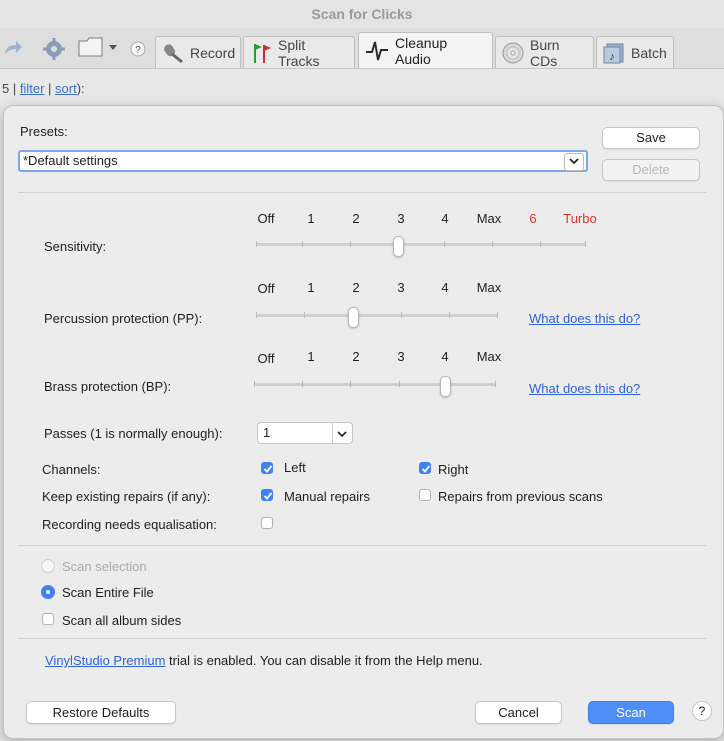  I want to click on percussion-slider, so click(377, 317).